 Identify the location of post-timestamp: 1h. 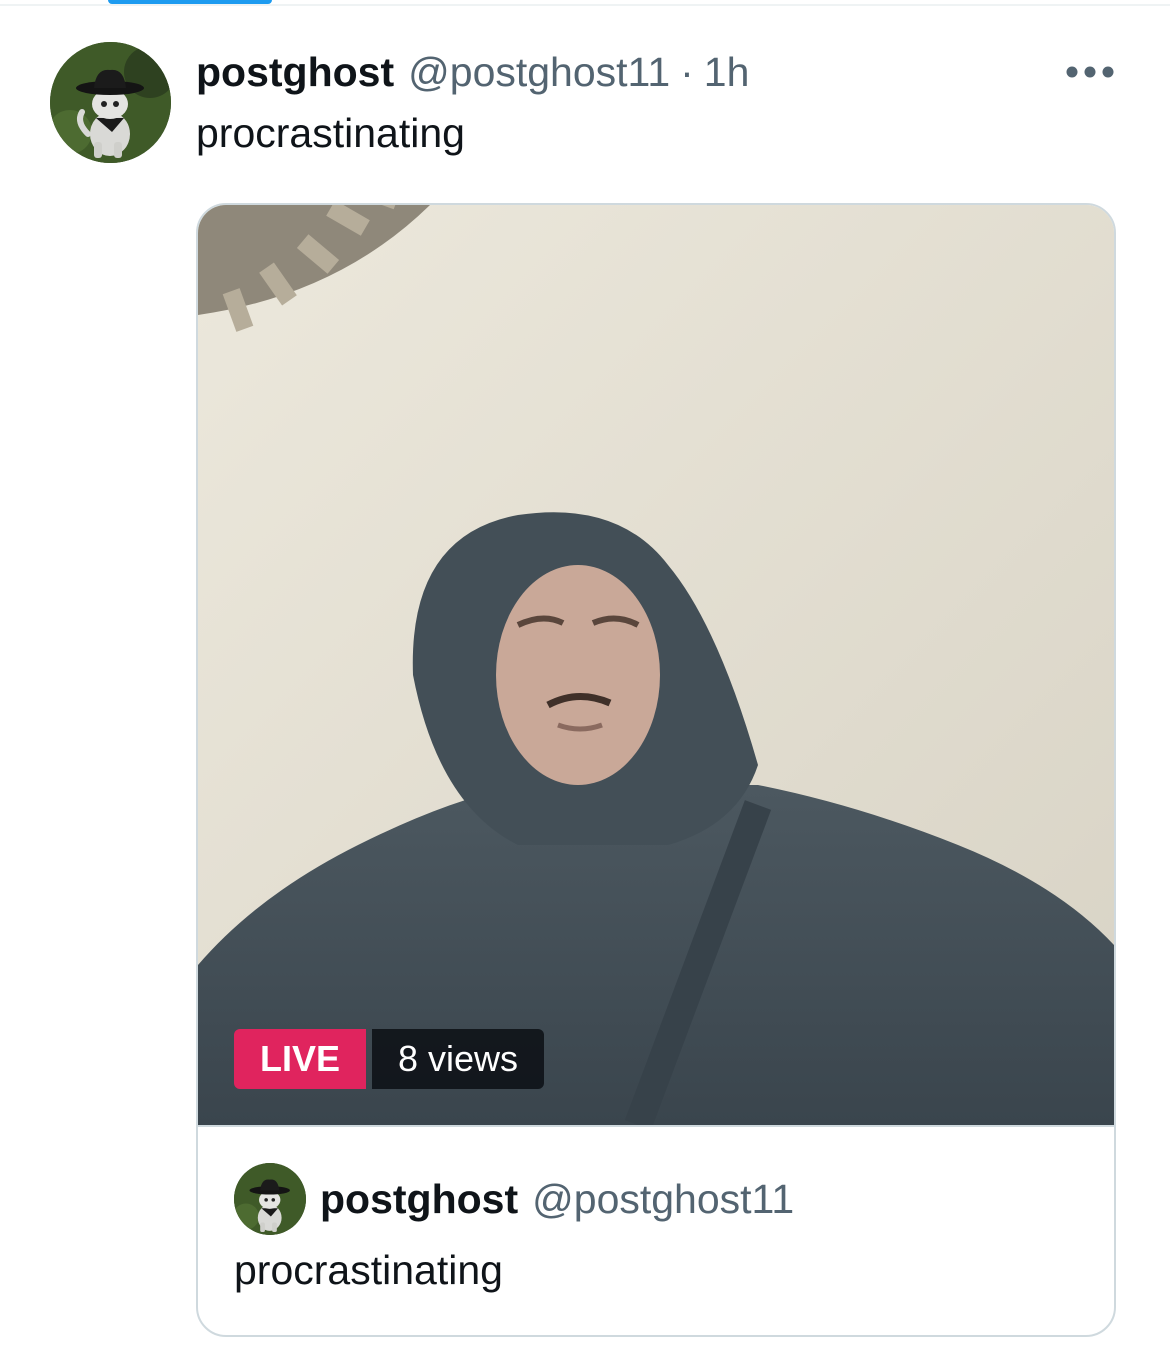
(727, 72).